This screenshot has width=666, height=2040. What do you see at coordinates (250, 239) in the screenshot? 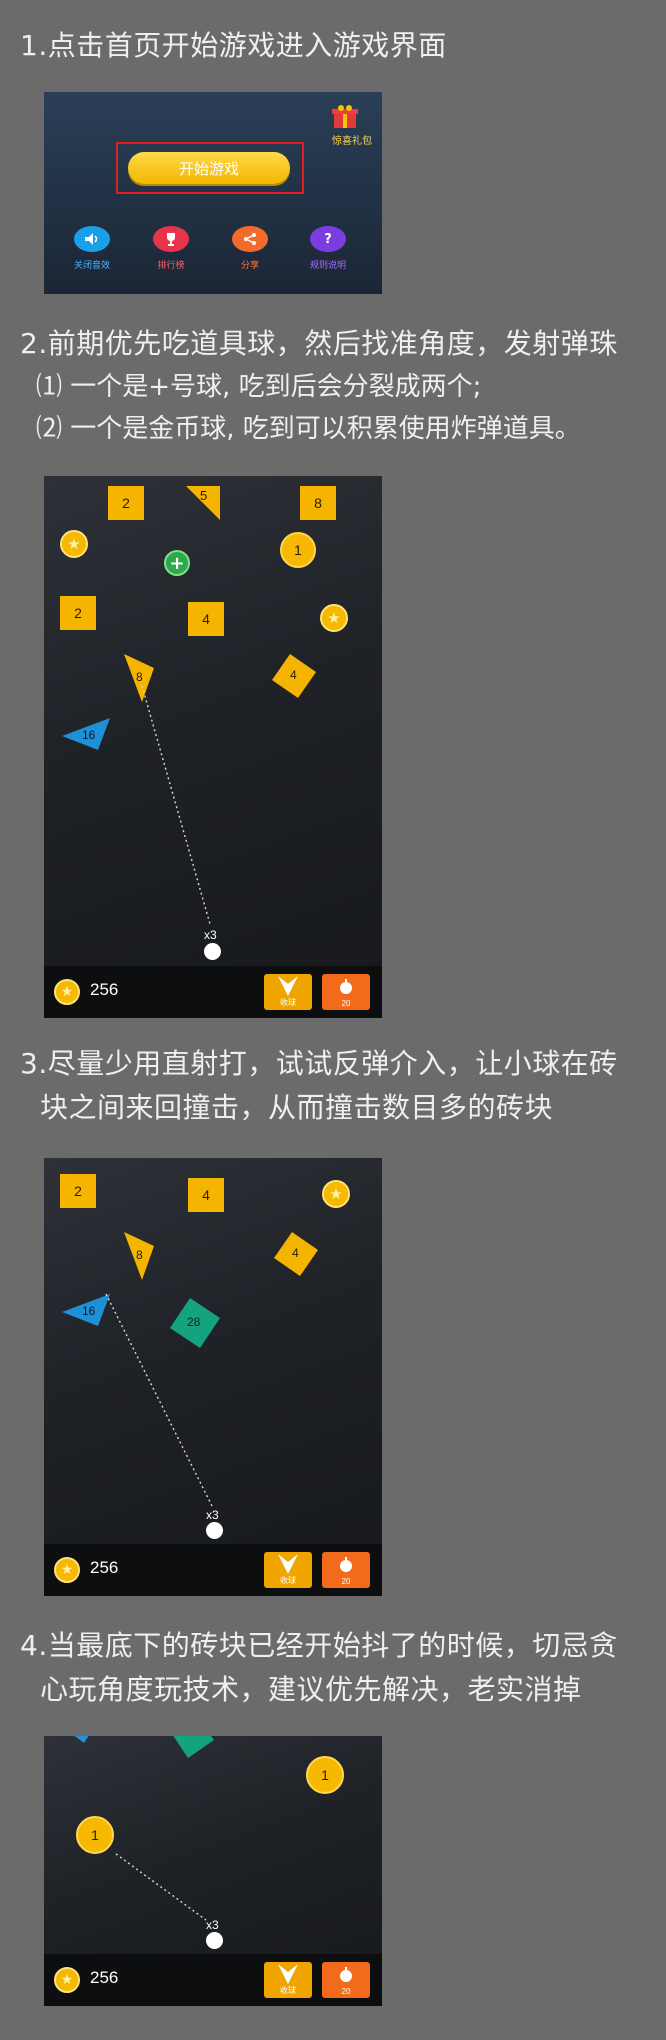
I see `share-icon` at bounding box center [250, 239].